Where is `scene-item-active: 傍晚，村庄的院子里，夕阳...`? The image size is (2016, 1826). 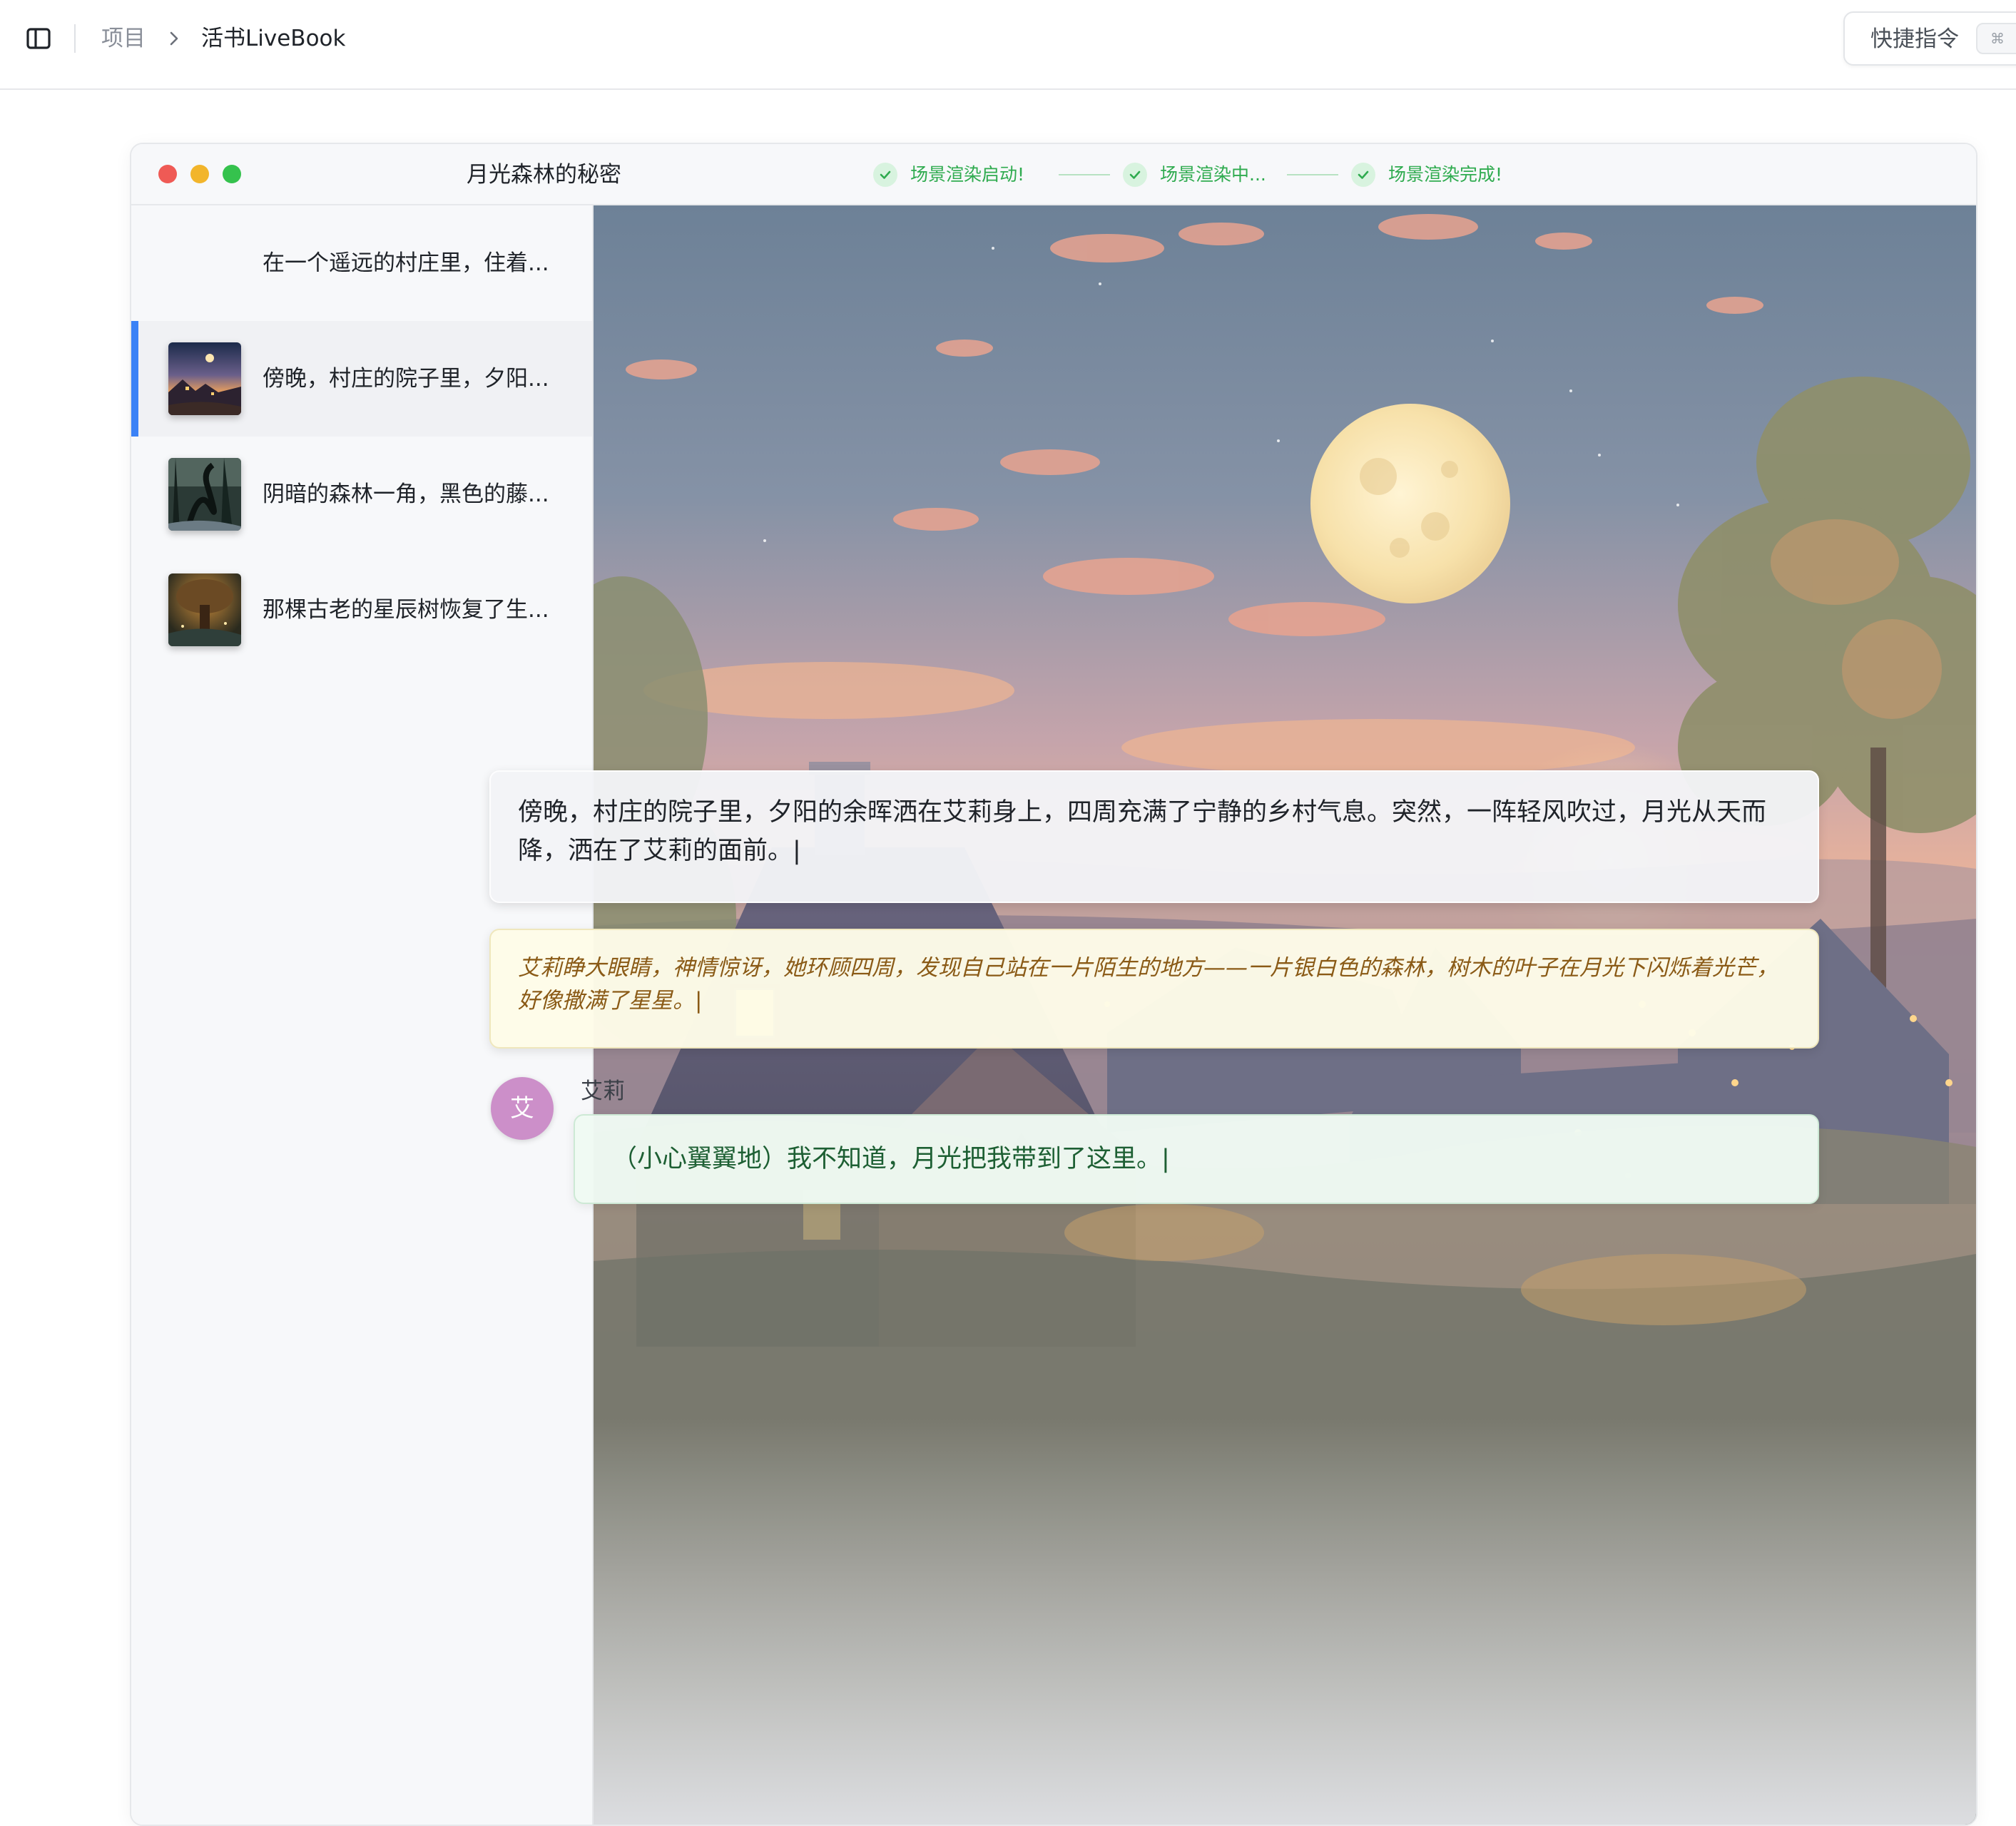 scene-item-active: 傍晚，村庄的院子里，夕阳... is located at coordinates (361, 379).